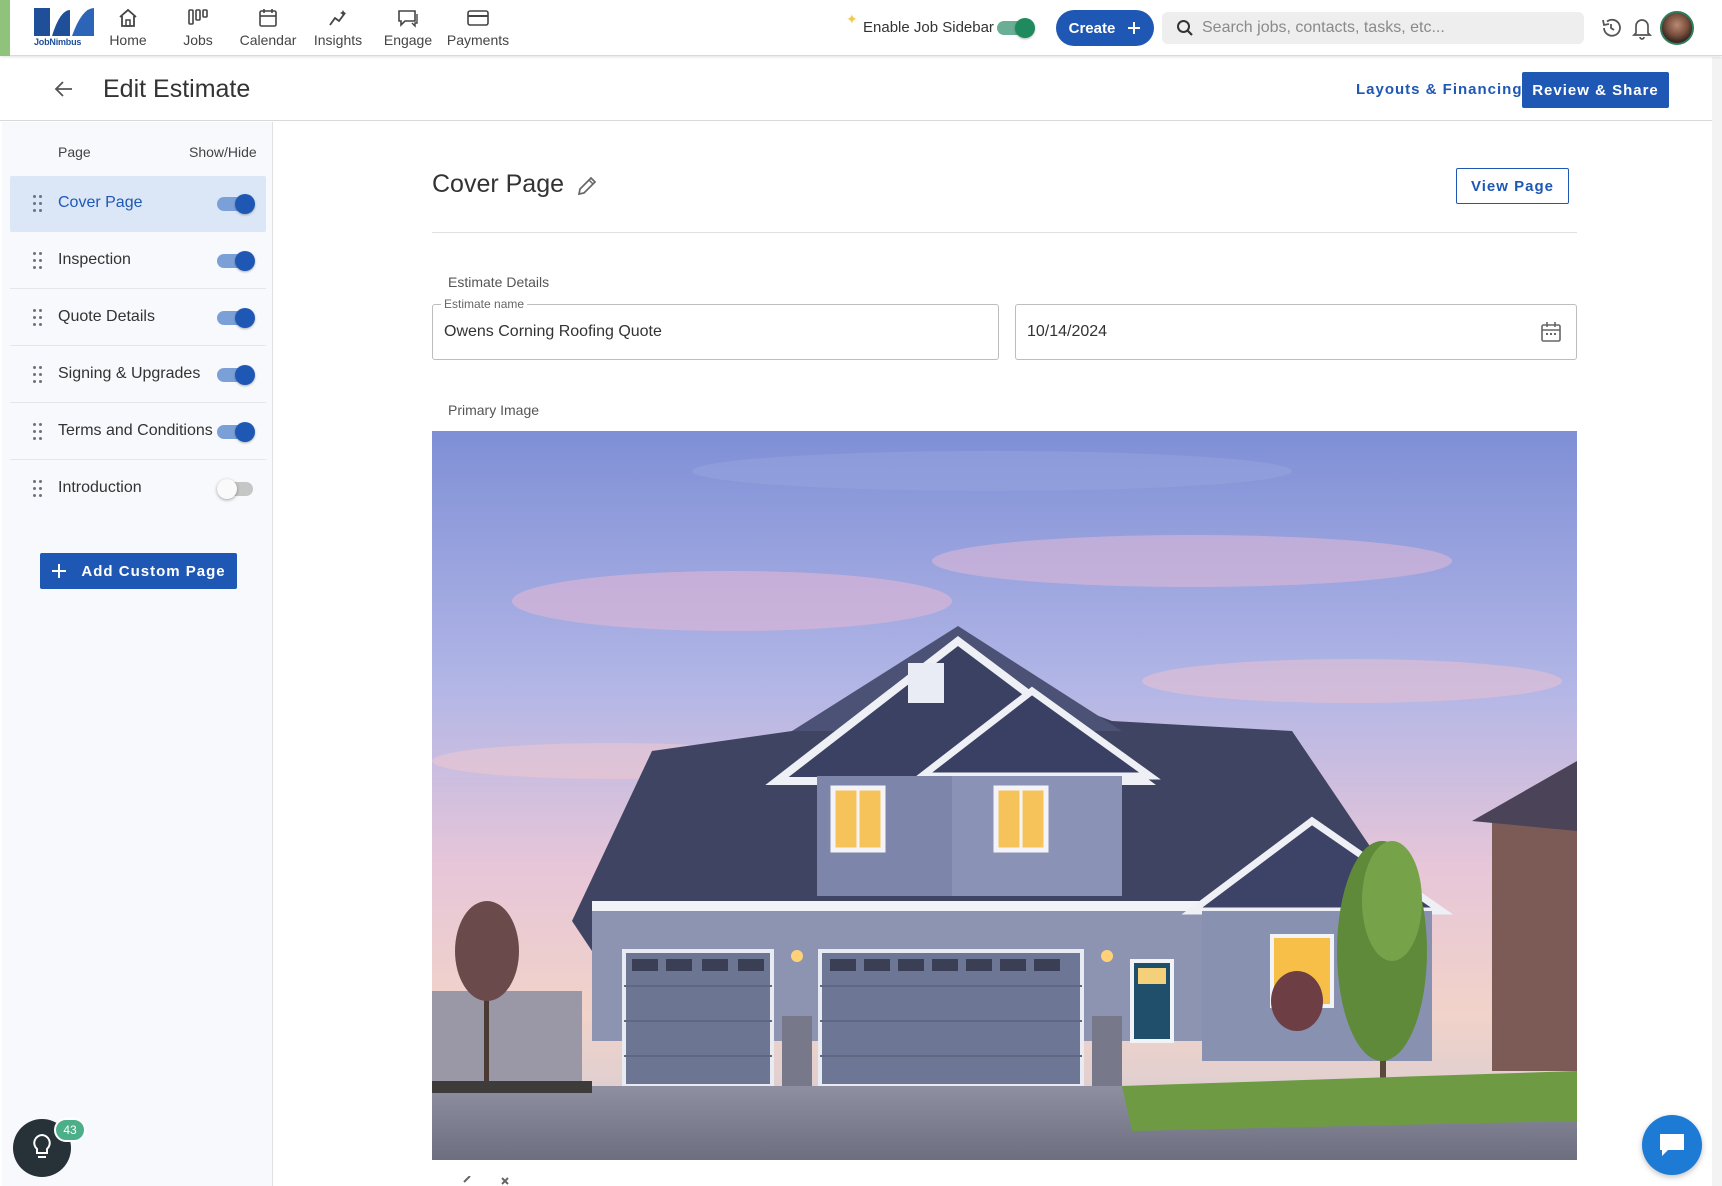 The image size is (1722, 1186). I want to click on page-row-introduction: Introduction, so click(138, 489).